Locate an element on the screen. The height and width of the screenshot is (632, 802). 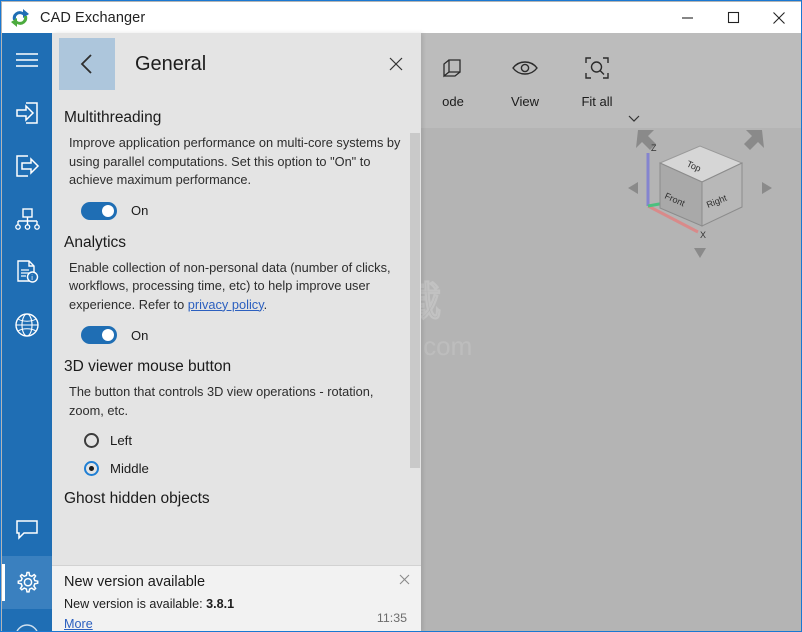
radio-middle-label: Middle is located at coordinates (129, 468).